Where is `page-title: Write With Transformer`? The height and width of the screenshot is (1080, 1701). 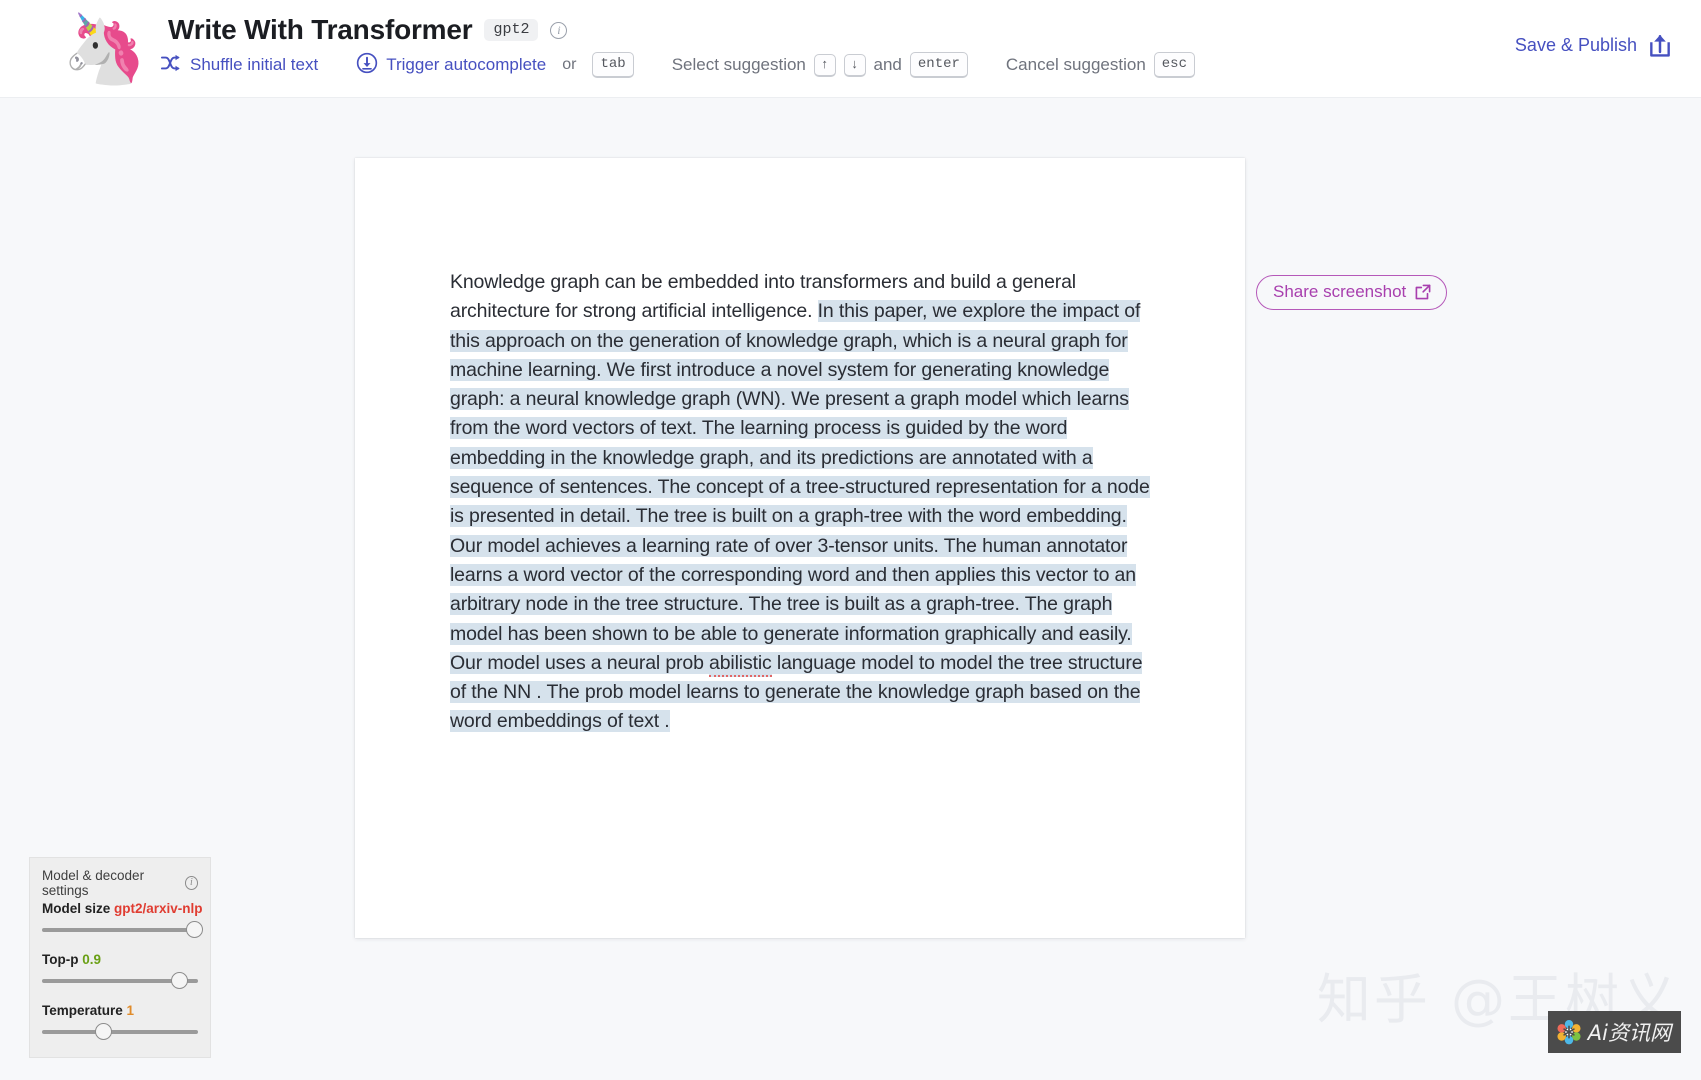 page-title: Write With Transformer is located at coordinates (320, 29).